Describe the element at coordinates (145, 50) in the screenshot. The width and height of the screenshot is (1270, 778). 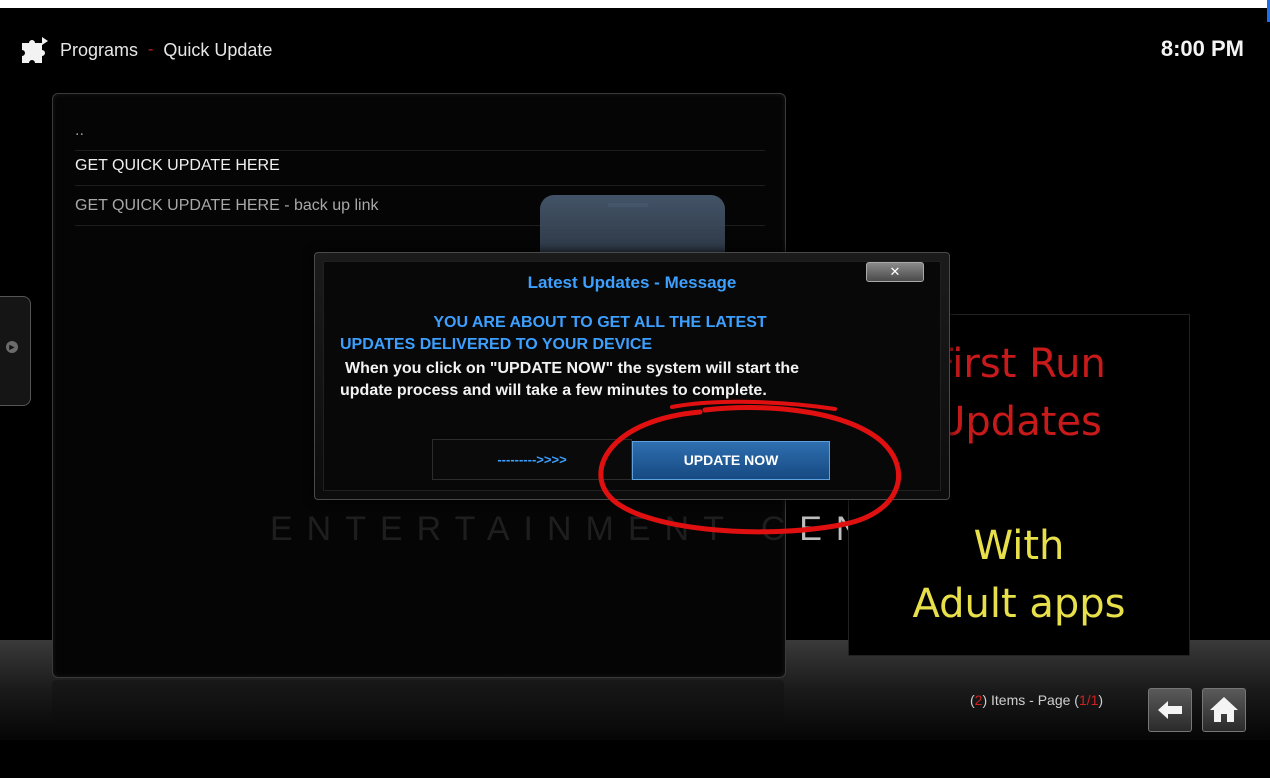
I see `header-breadcrumb: Programs - Quick Update` at that location.